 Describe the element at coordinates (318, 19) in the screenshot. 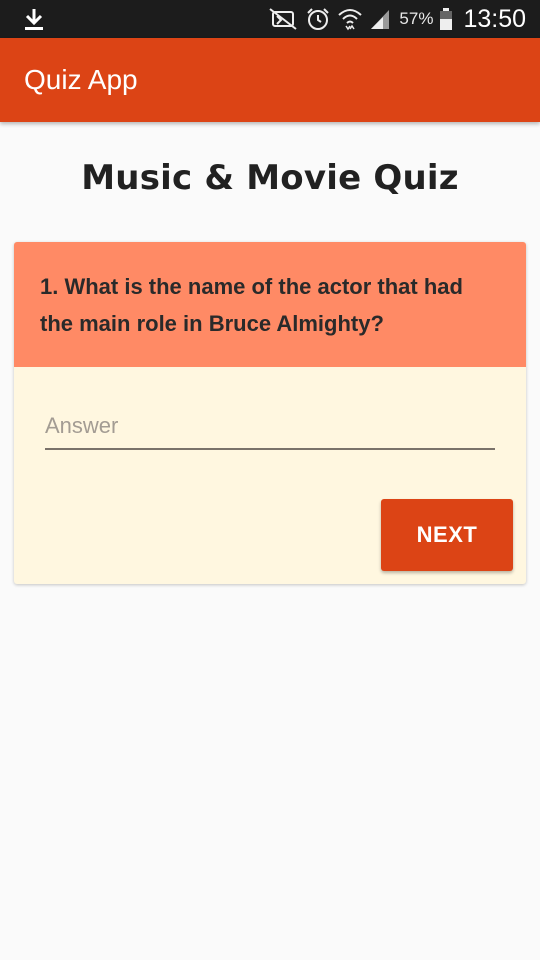

I see `alarm-icon` at that location.